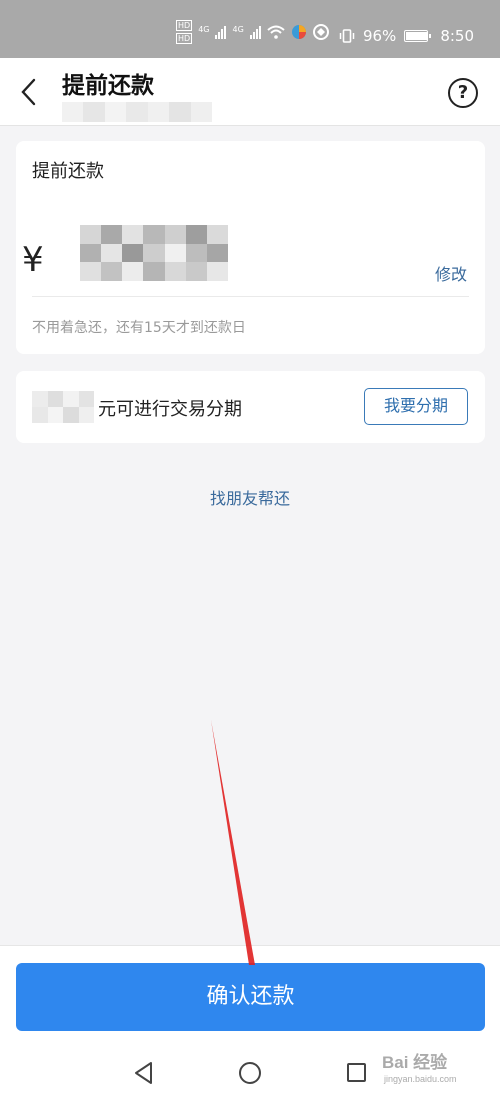 This screenshot has width=500, height=1100. What do you see at coordinates (250, 407) in the screenshot?
I see `installment-card: 元可进行交易分期 我要分期` at bounding box center [250, 407].